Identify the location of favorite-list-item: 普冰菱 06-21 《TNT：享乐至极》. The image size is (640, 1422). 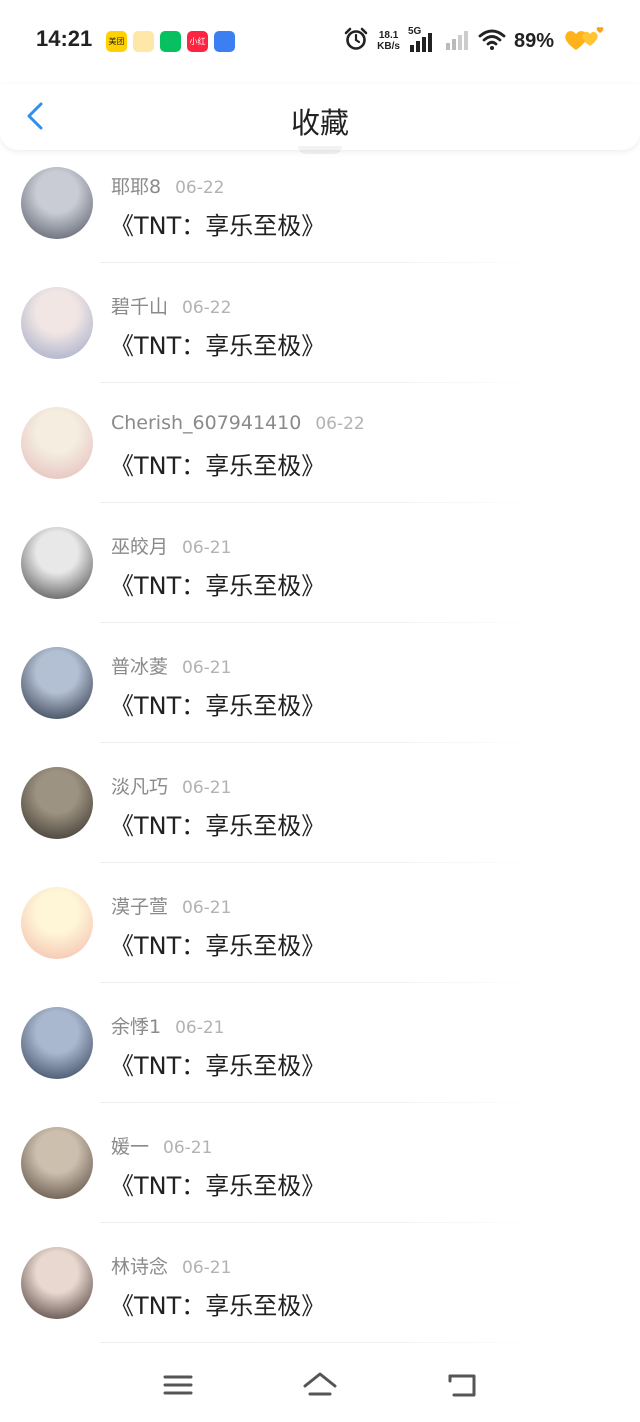
(320, 690).